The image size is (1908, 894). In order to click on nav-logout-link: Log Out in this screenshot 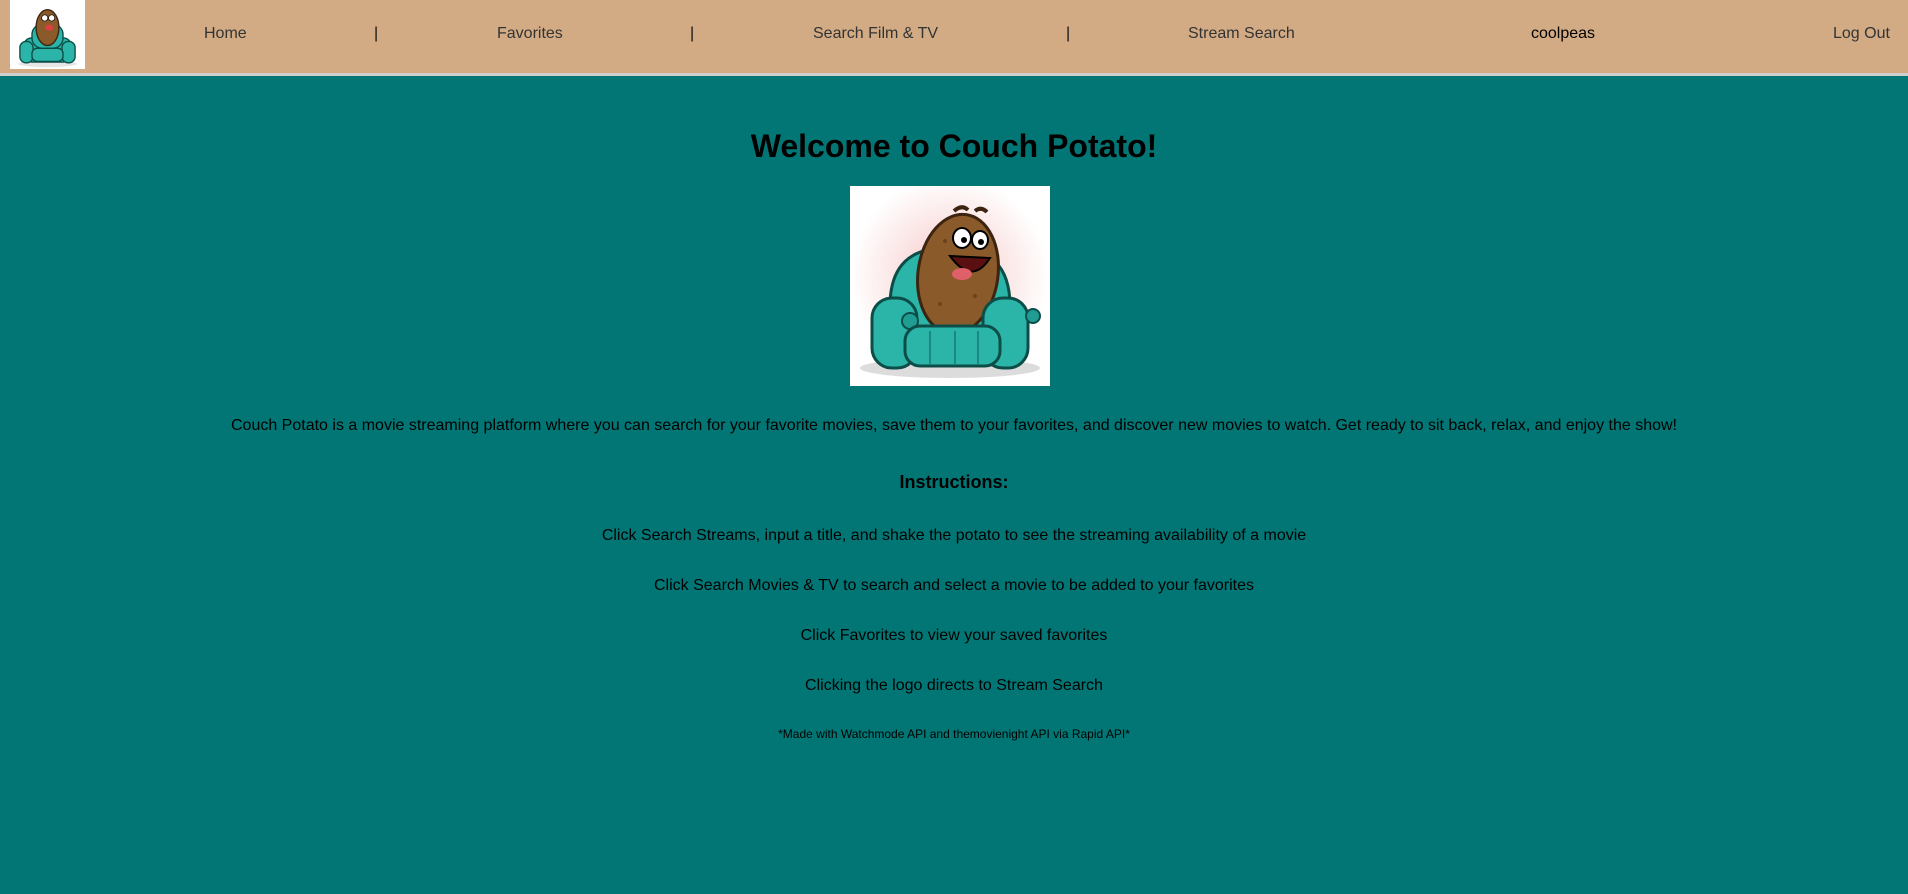, I will do `click(1861, 34)`.